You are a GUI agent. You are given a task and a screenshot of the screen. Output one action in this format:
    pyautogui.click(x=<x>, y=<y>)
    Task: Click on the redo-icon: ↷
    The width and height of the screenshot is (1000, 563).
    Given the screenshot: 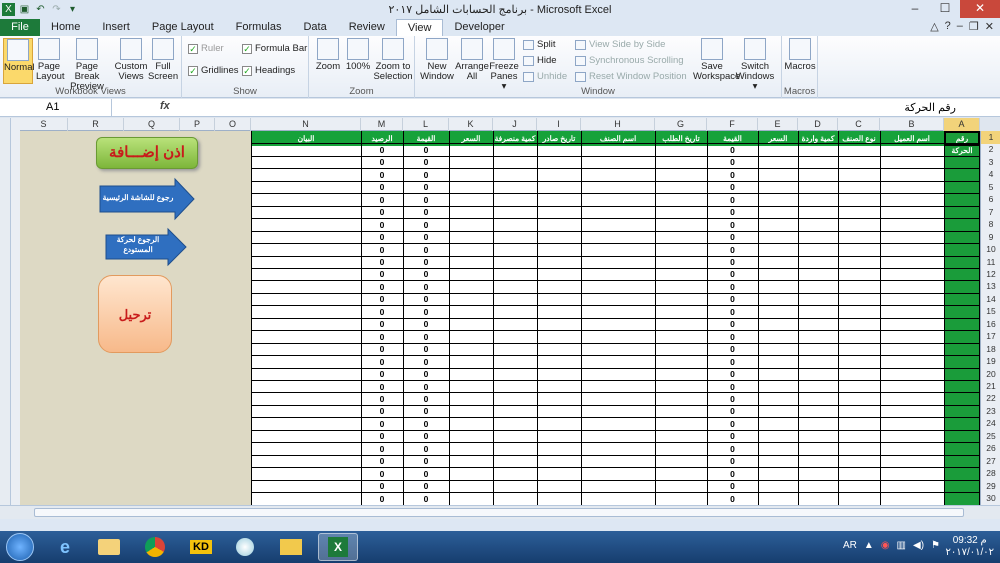 What is the action you would take?
    pyautogui.click(x=56, y=9)
    